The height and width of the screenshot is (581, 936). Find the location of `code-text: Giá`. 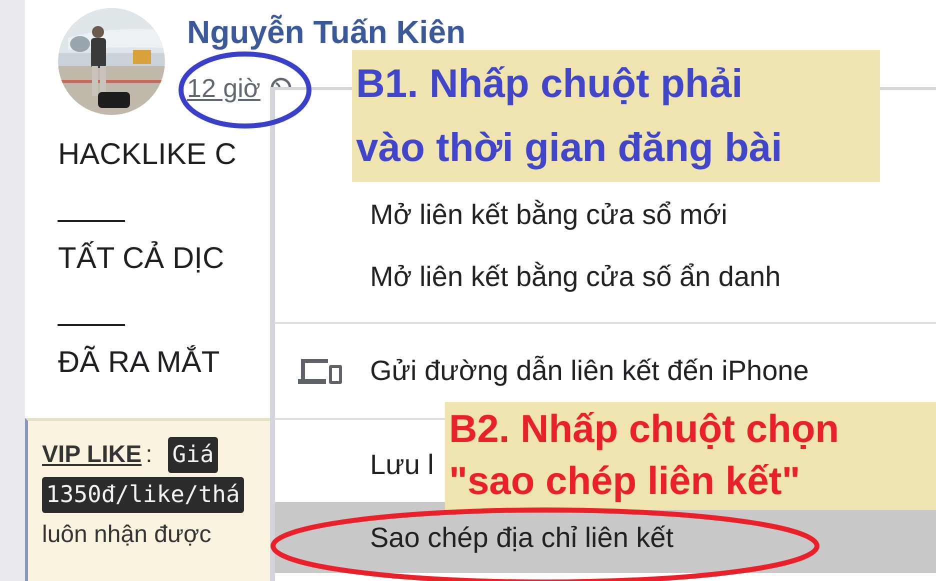

code-text: Giá is located at coordinates (193, 455).